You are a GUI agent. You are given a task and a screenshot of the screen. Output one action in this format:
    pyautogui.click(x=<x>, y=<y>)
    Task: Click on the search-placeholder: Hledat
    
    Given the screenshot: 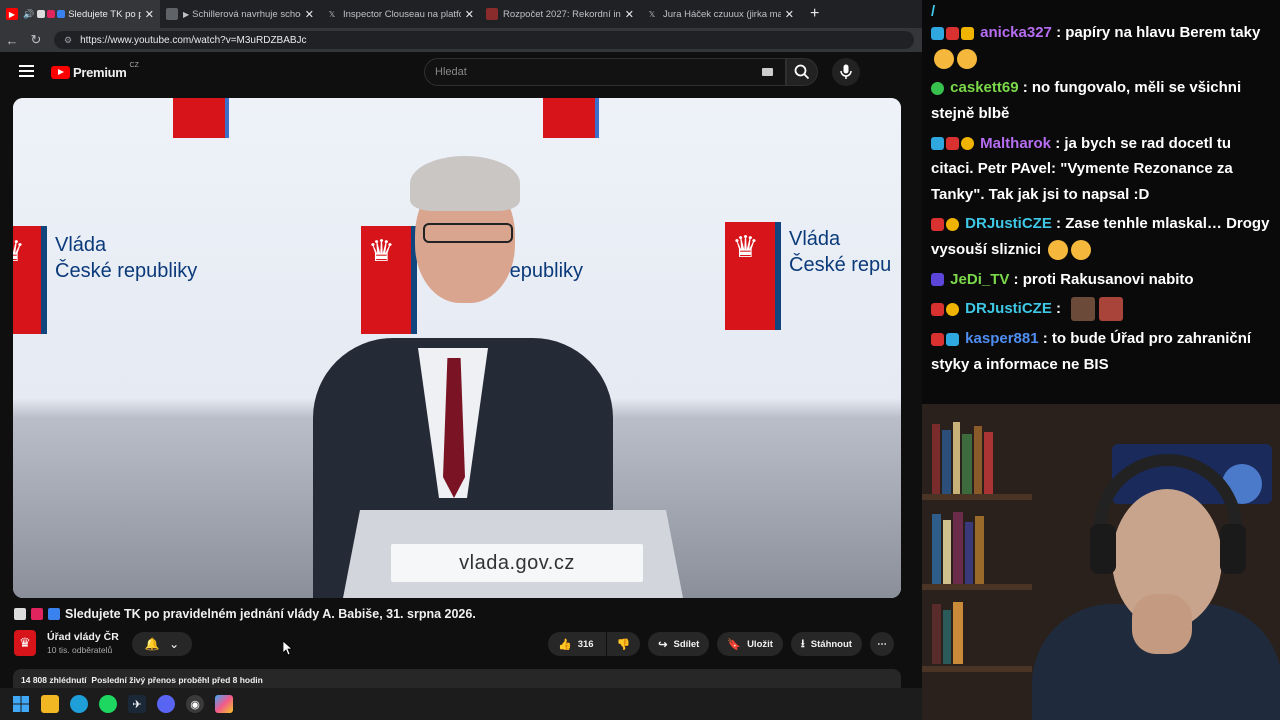 What is the action you would take?
    pyautogui.click(x=451, y=72)
    